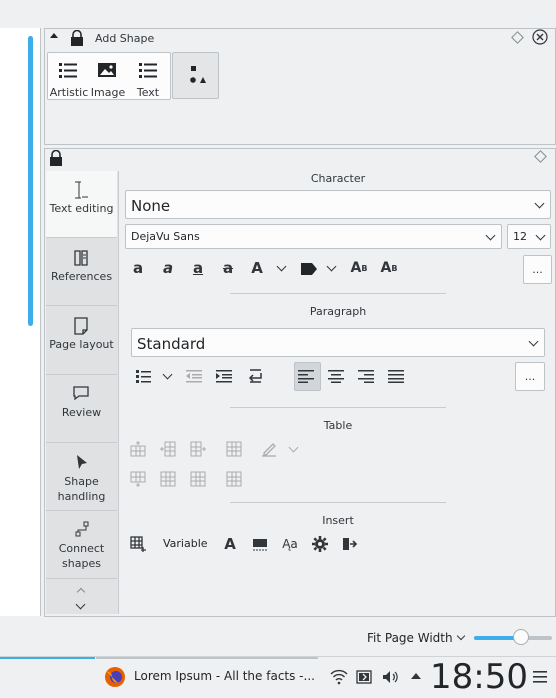 This screenshot has width=556, height=698. Describe the element at coordinates (198, 479) in the screenshot. I see `delete-column-icon` at that location.